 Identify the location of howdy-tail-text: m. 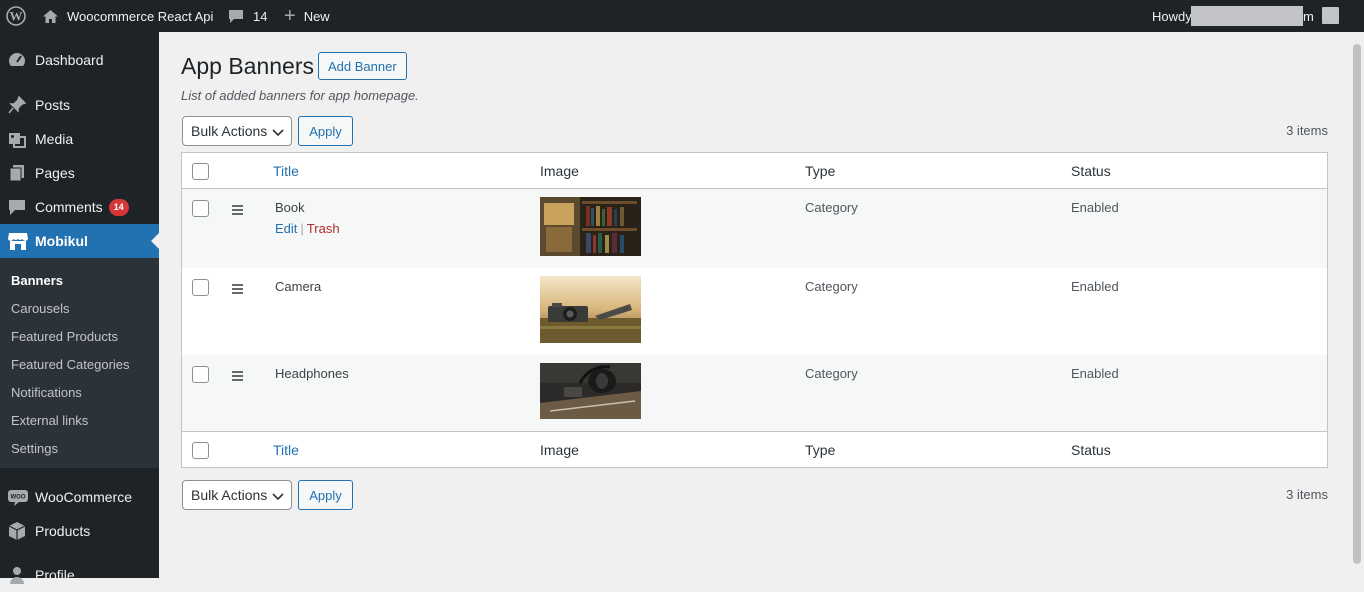
(1308, 16).